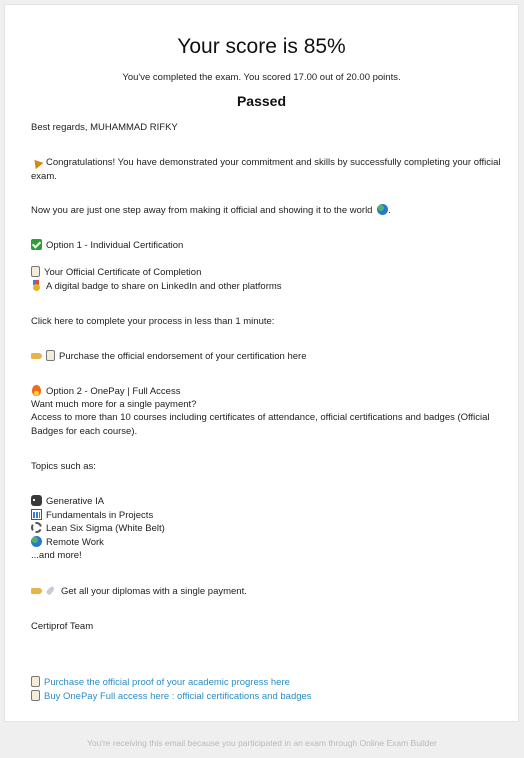 Image resolution: width=524 pixels, height=758 pixels. I want to click on score-title: Your score is 85%, so click(261, 46).